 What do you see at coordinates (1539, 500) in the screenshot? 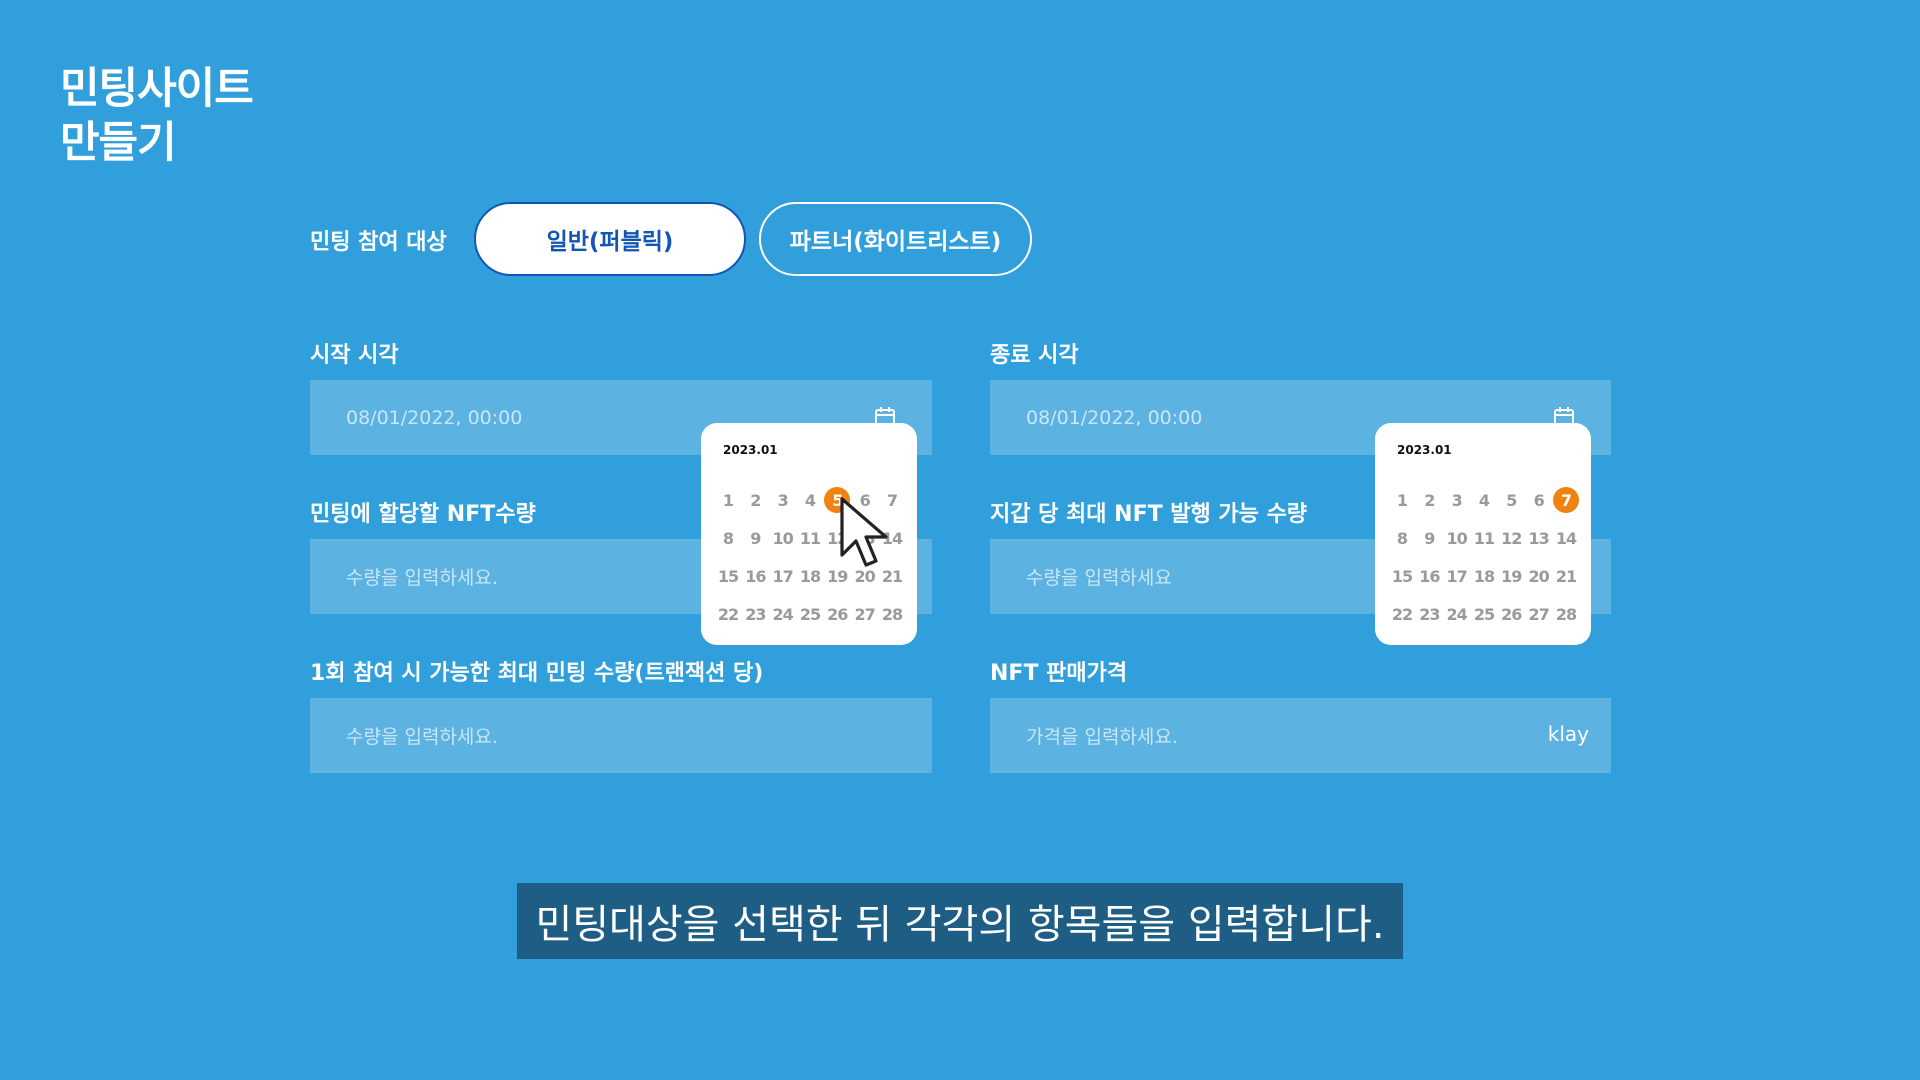
I see `calendar-day: 6` at bounding box center [1539, 500].